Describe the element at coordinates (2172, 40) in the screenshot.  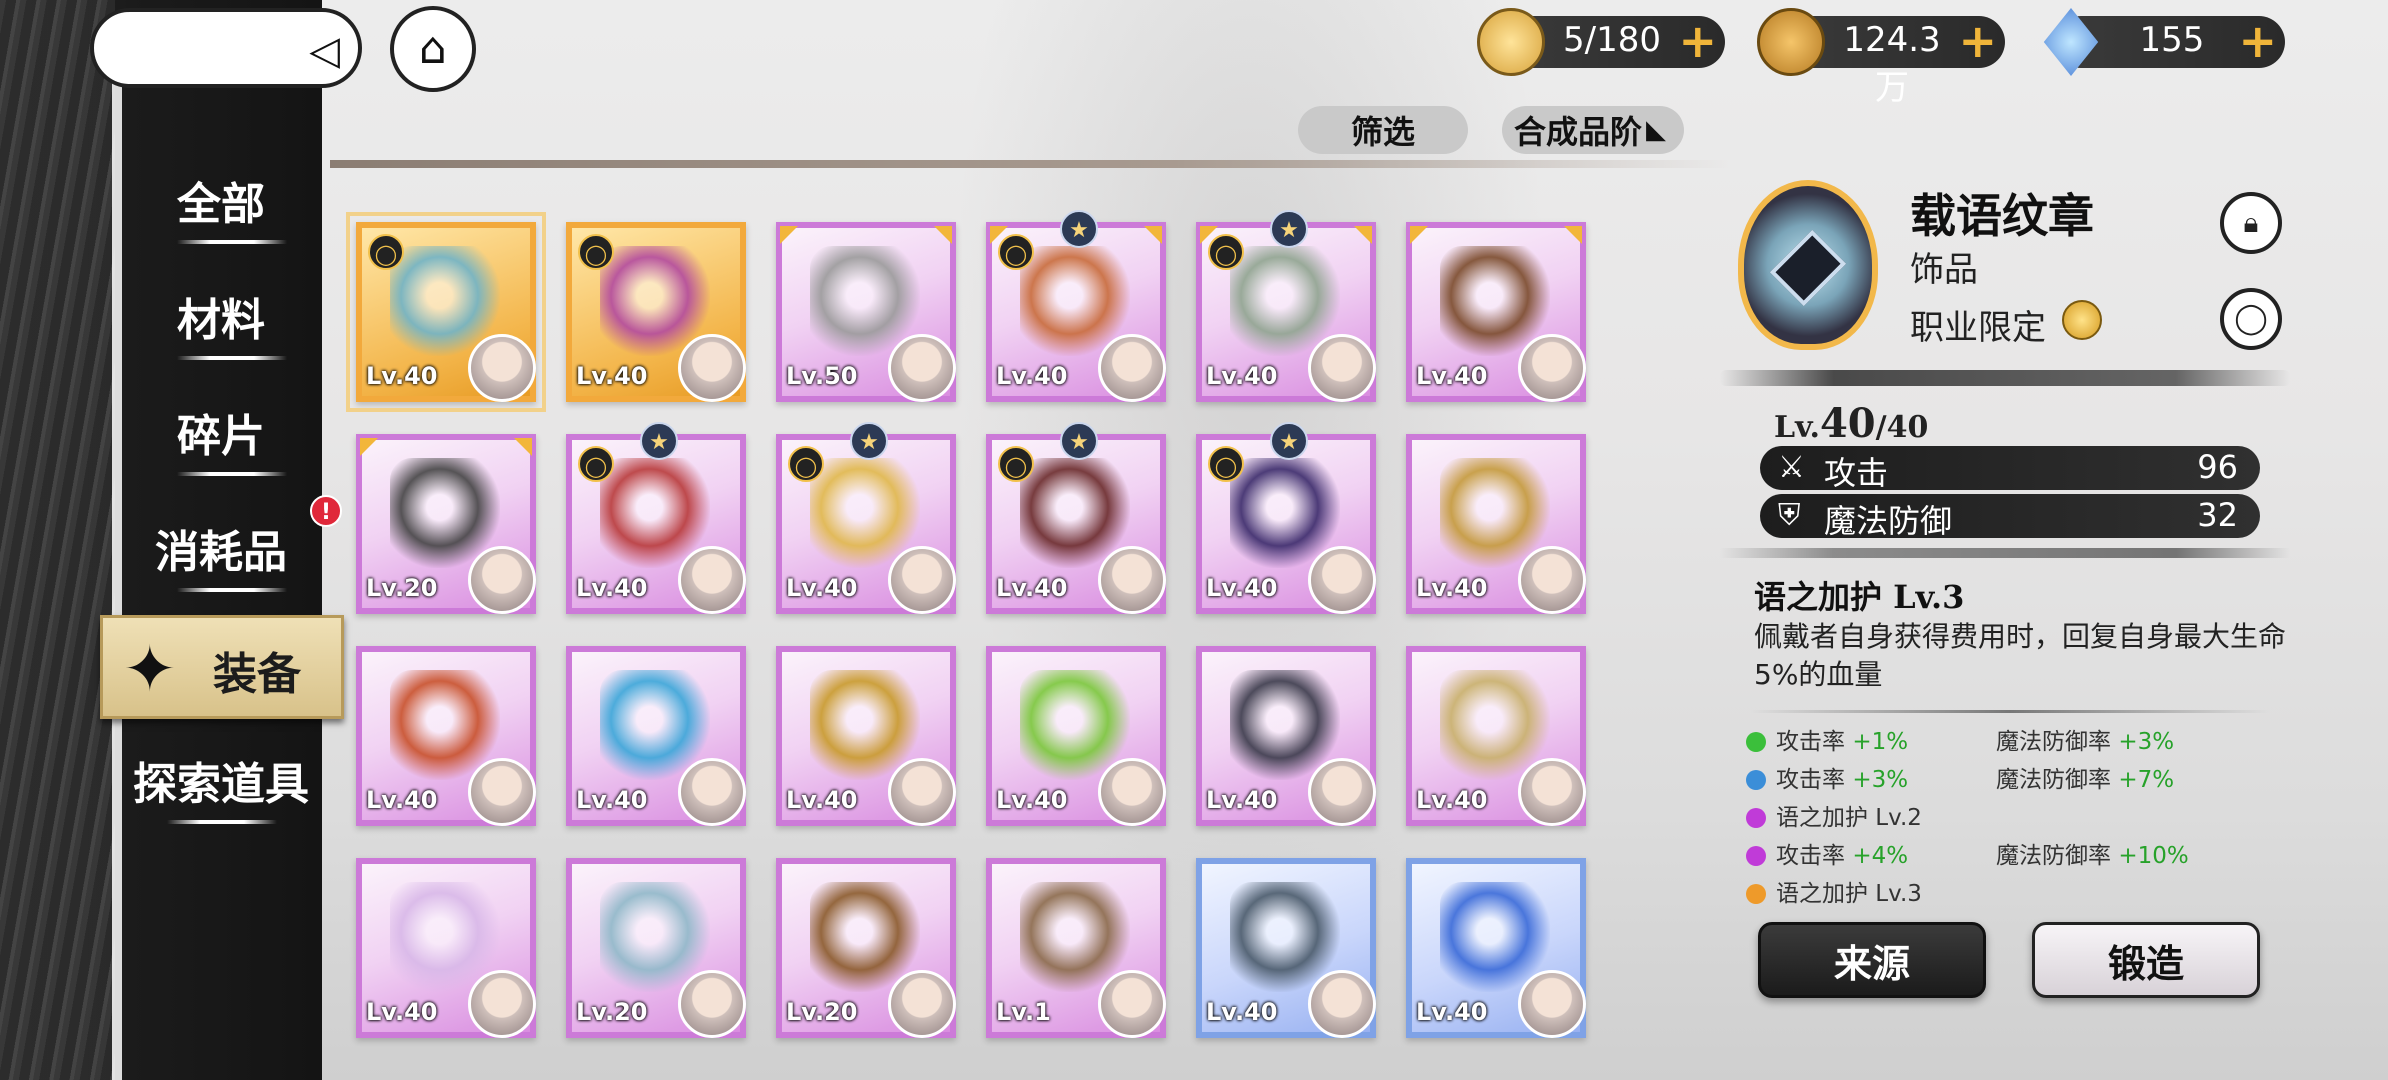
I see `resource-value: 155` at that location.